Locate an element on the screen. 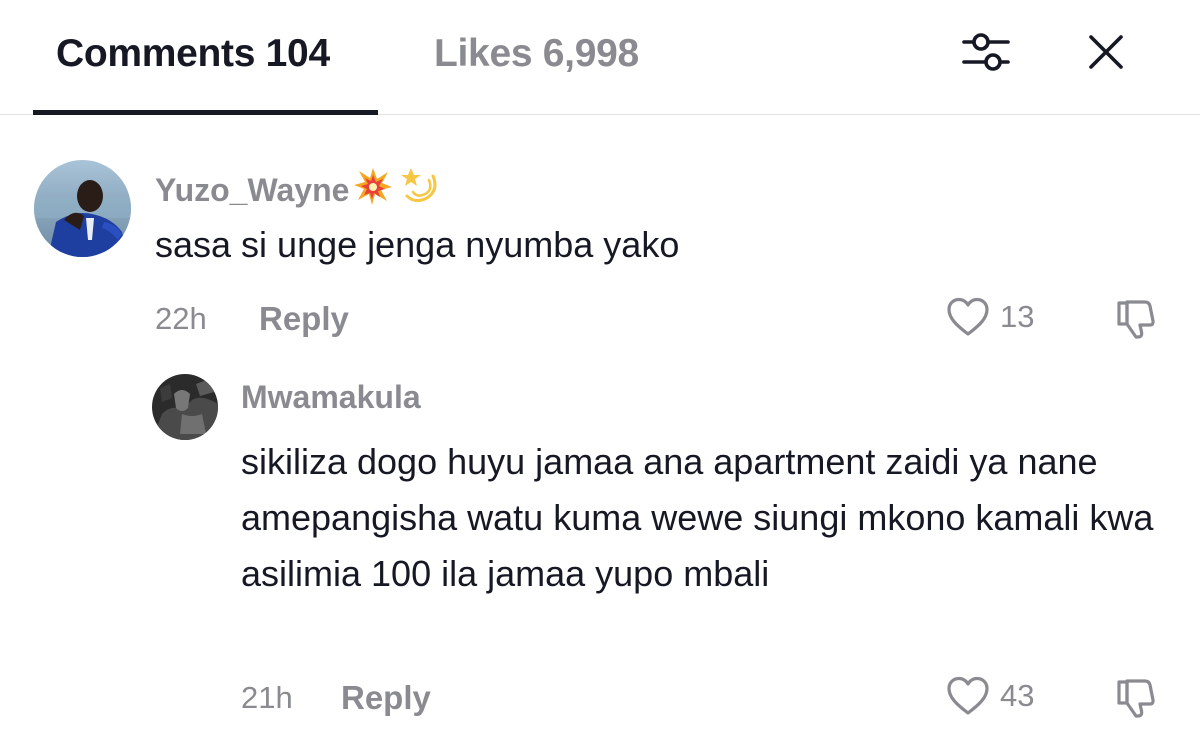 This screenshot has width=1200, height=738. like-count: 13 is located at coordinates (1017, 316).